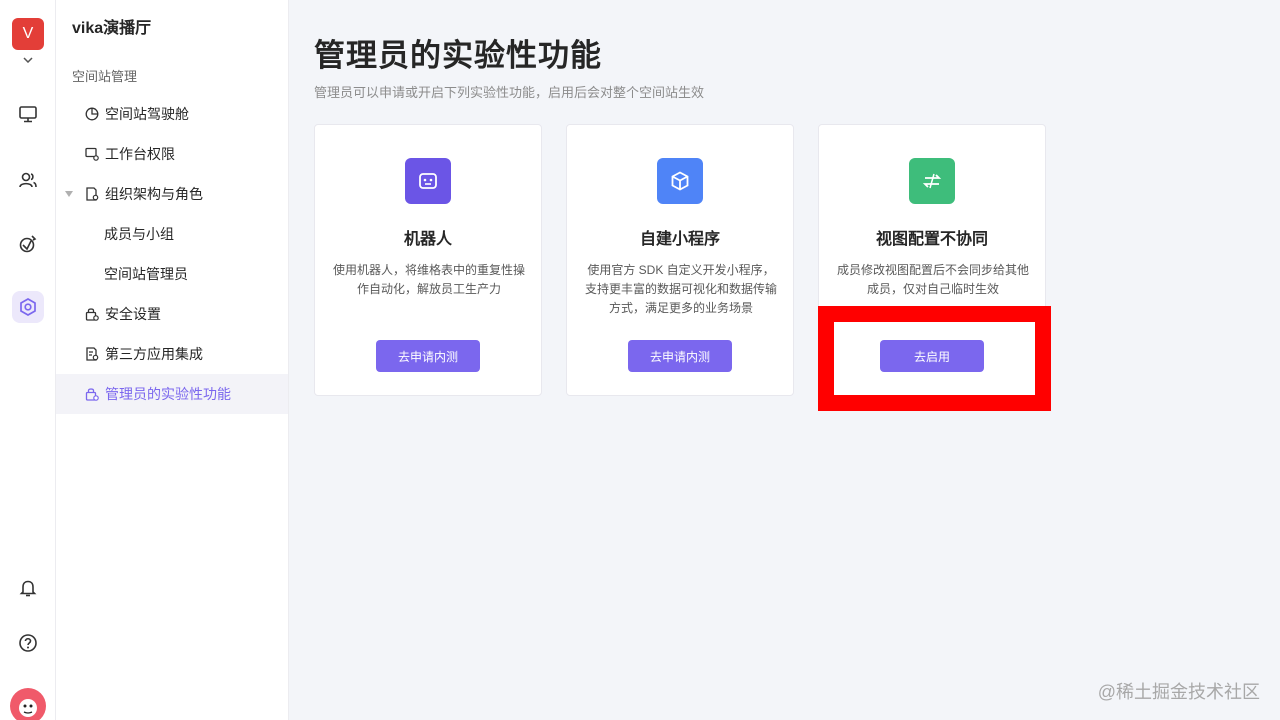 The image size is (1280, 720). I want to click on security-lock-icon, so click(92, 314).